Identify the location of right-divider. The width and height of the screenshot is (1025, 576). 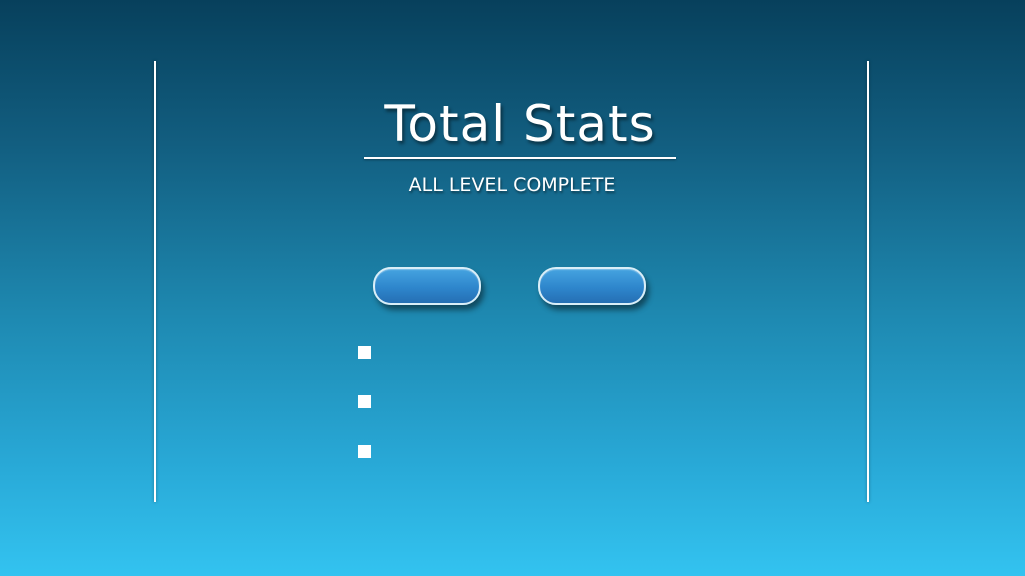
(868, 281).